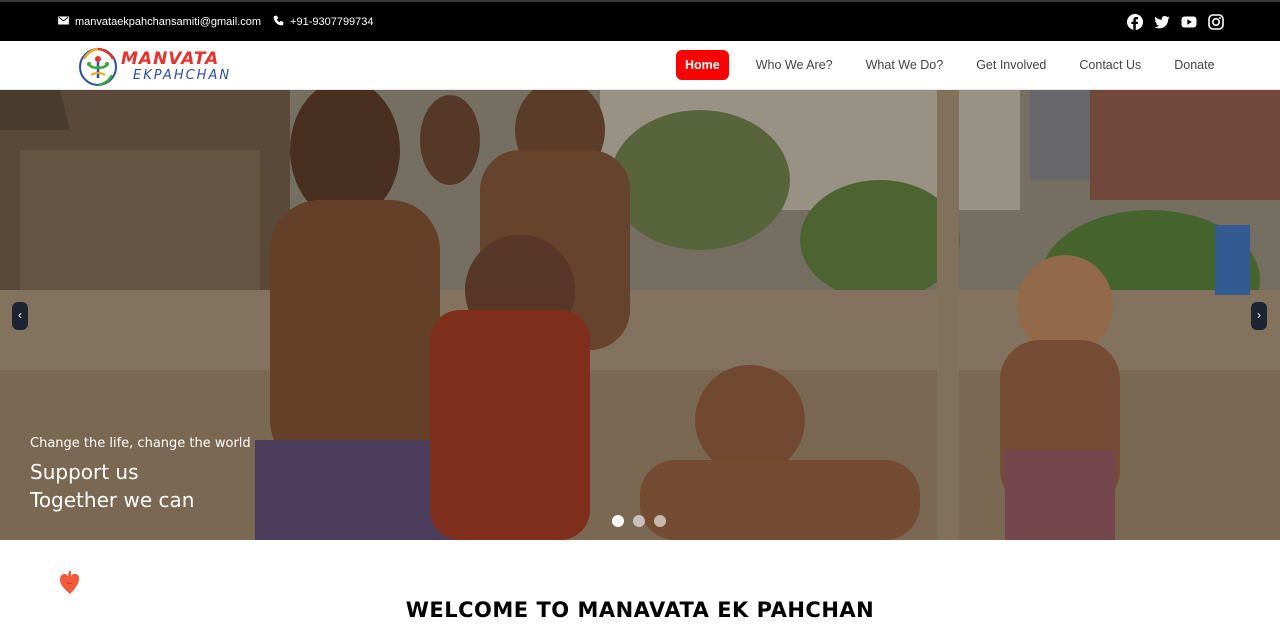  I want to click on logo-subtitle: EKPAHCHAN, so click(182, 75).